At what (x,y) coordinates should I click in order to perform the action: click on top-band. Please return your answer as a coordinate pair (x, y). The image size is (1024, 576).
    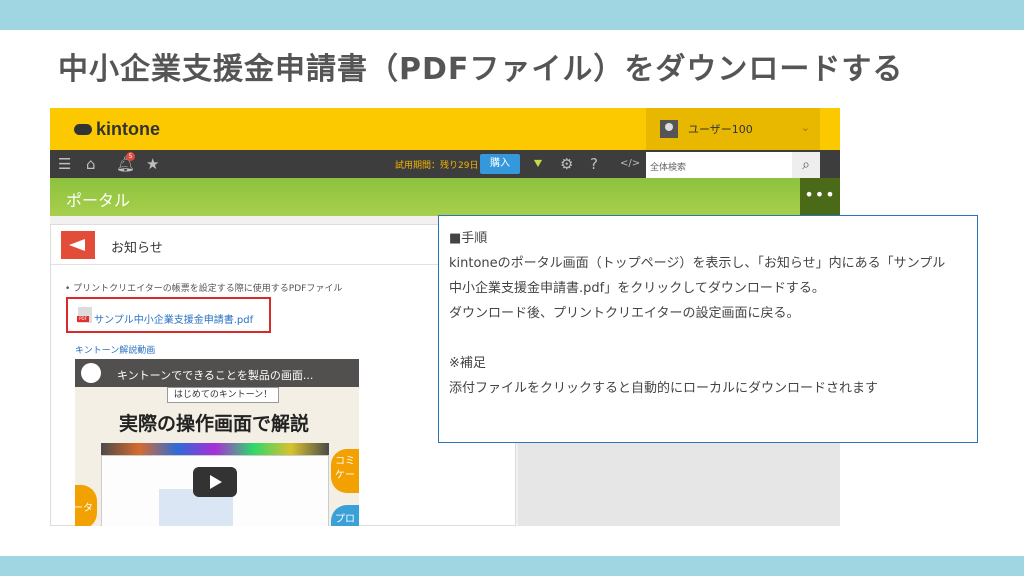
    Looking at the image, I should click on (512, 15).